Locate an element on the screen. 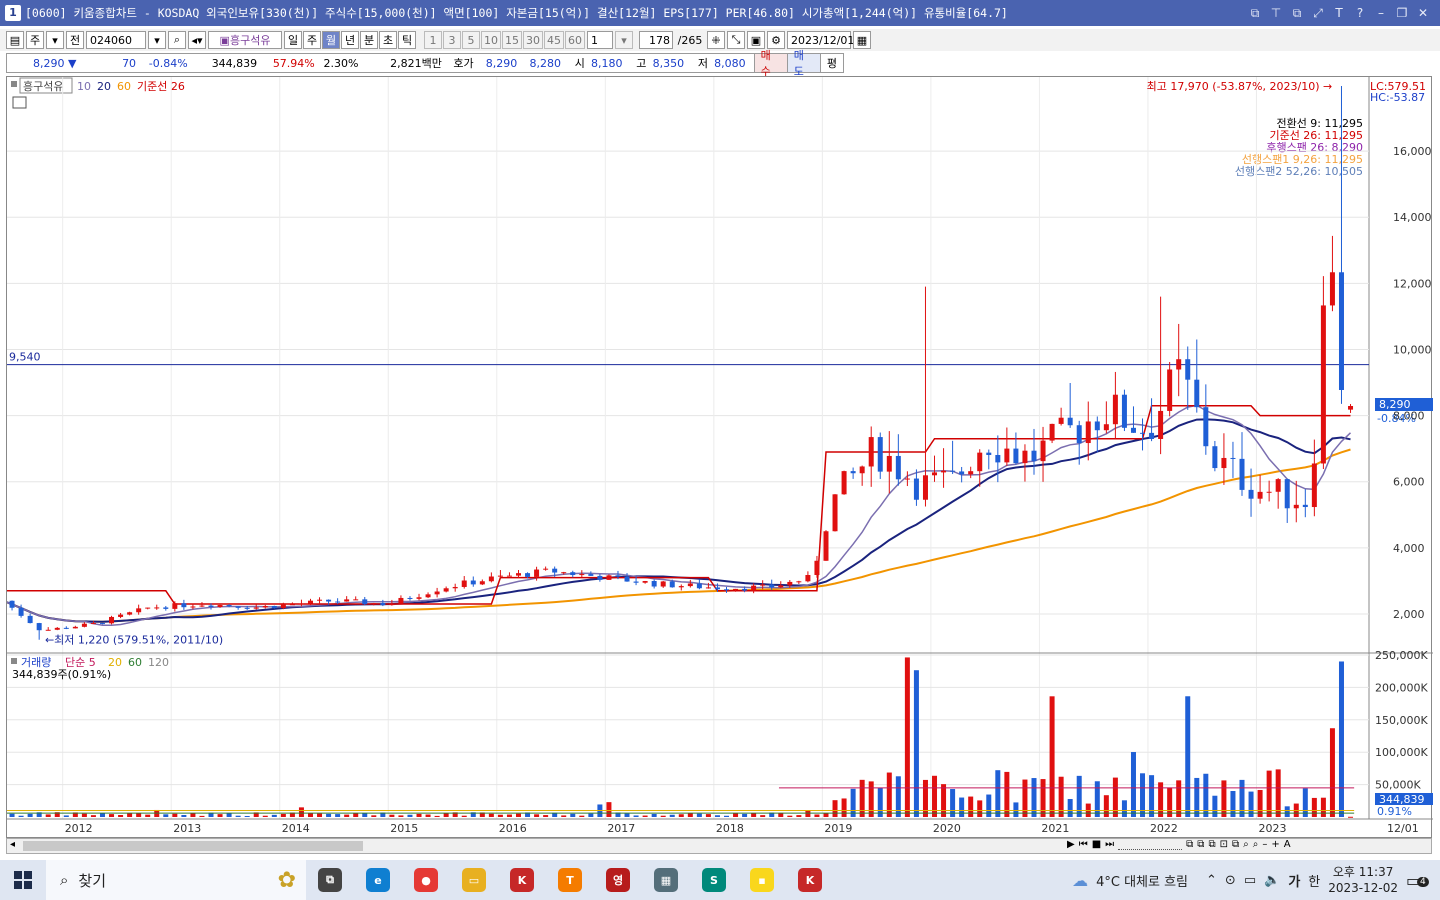 Image resolution: width=1440 pixels, height=900 pixels. search-icon: ⌕ is located at coordinates (177, 40).